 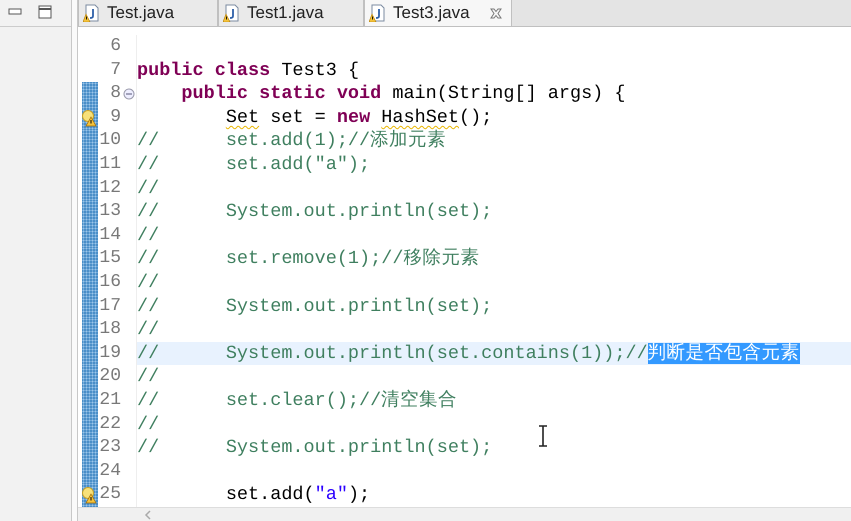 I want to click on editor-tab: Test1.java, so click(x=291, y=13).